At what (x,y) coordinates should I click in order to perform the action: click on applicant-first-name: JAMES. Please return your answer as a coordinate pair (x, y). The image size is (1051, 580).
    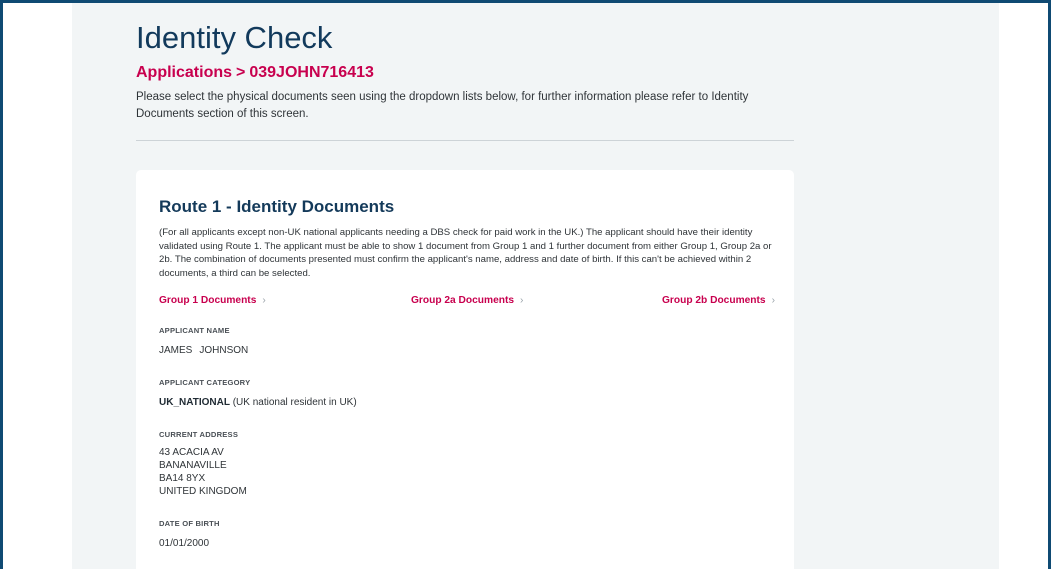
    Looking at the image, I should click on (176, 351).